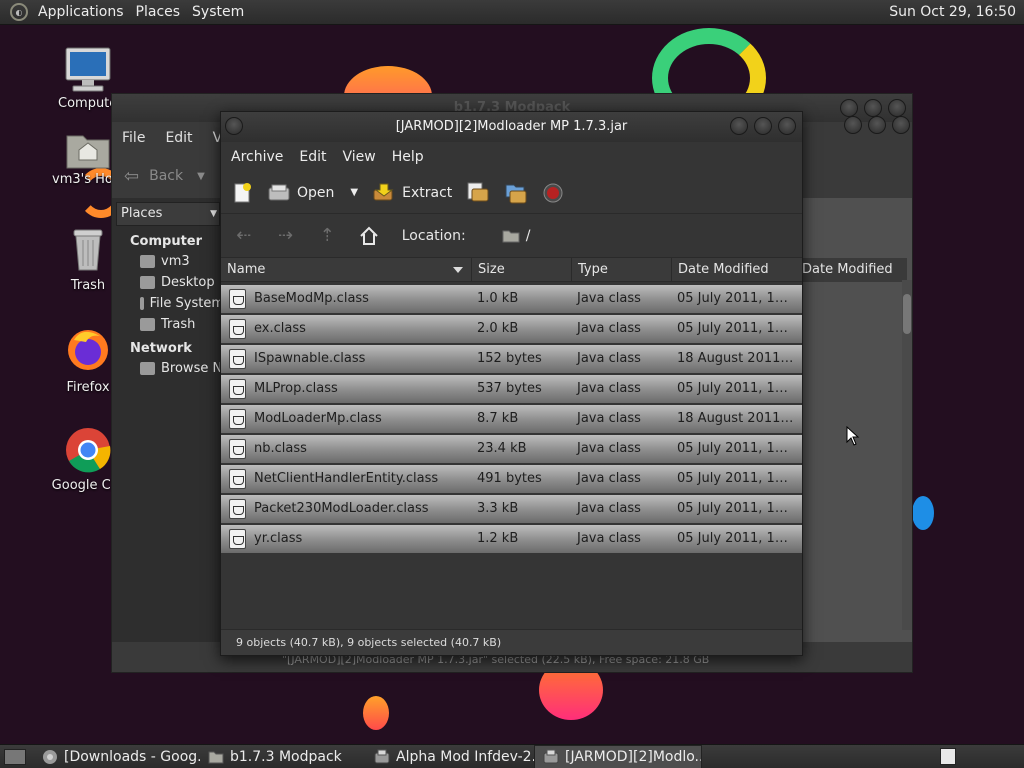 This screenshot has width=1024, height=768. What do you see at coordinates (511, 592) in the screenshot?
I see `file-list-empty-area` at bounding box center [511, 592].